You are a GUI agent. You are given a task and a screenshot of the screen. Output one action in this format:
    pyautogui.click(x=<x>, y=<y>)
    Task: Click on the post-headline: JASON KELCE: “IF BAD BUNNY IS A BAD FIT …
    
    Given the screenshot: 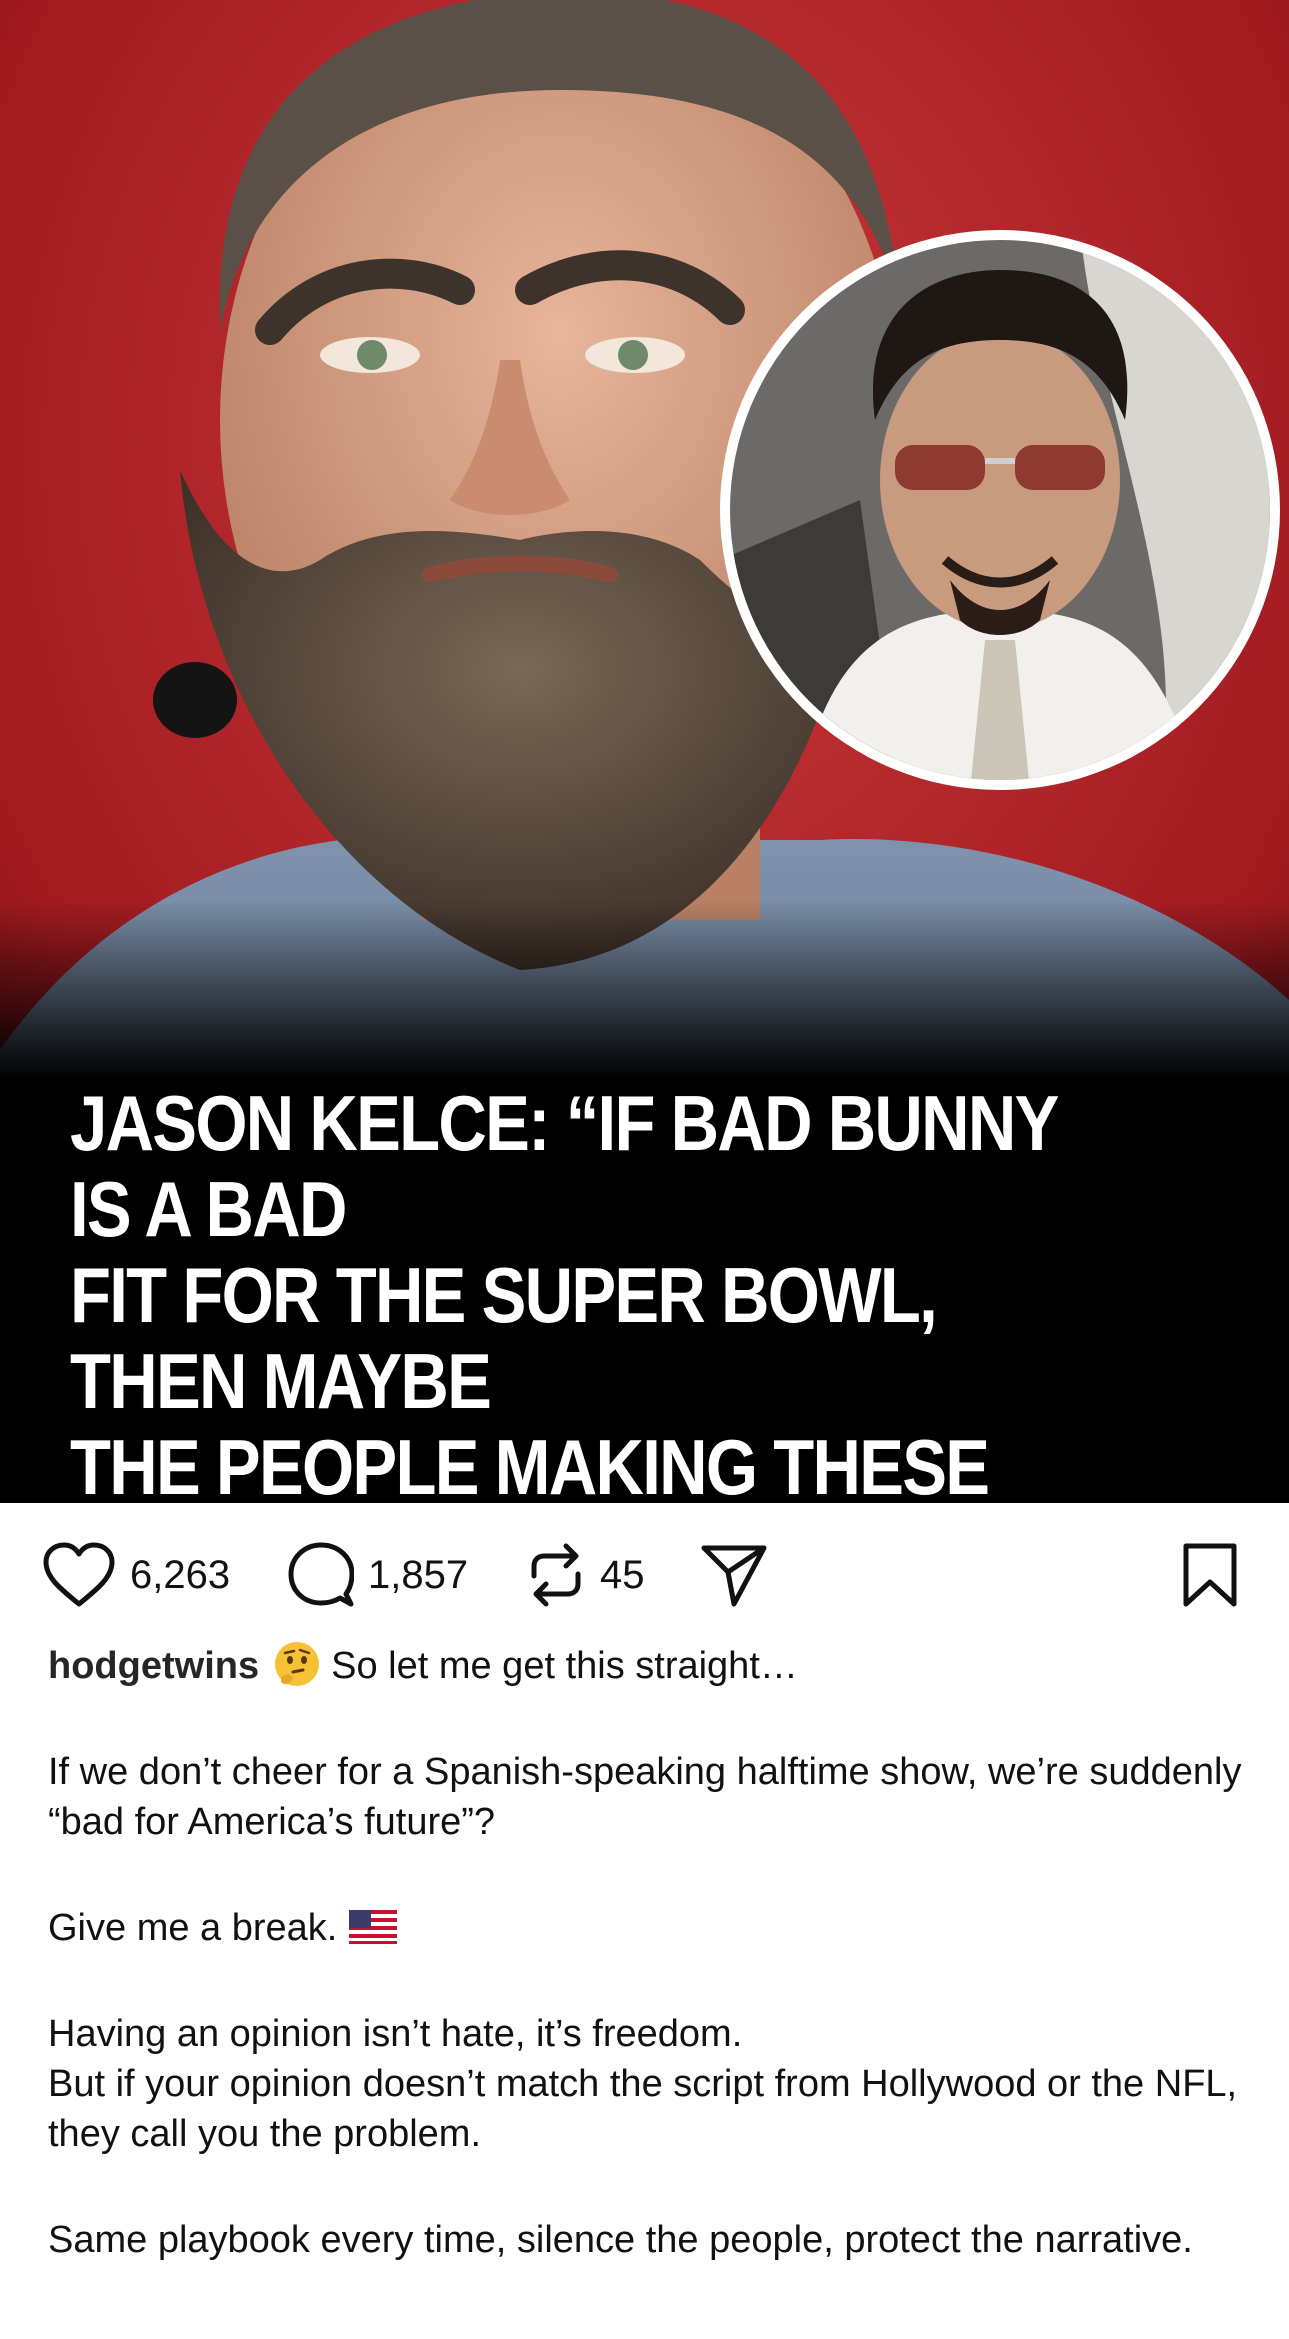 What is the action you would take?
    pyautogui.click(x=564, y=1291)
    